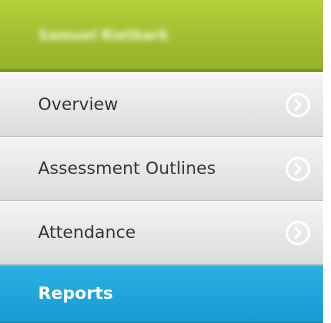 The width and height of the screenshot is (331, 323). What do you see at coordinates (76, 294) in the screenshot?
I see `nav-item-label: Reports` at bounding box center [76, 294].